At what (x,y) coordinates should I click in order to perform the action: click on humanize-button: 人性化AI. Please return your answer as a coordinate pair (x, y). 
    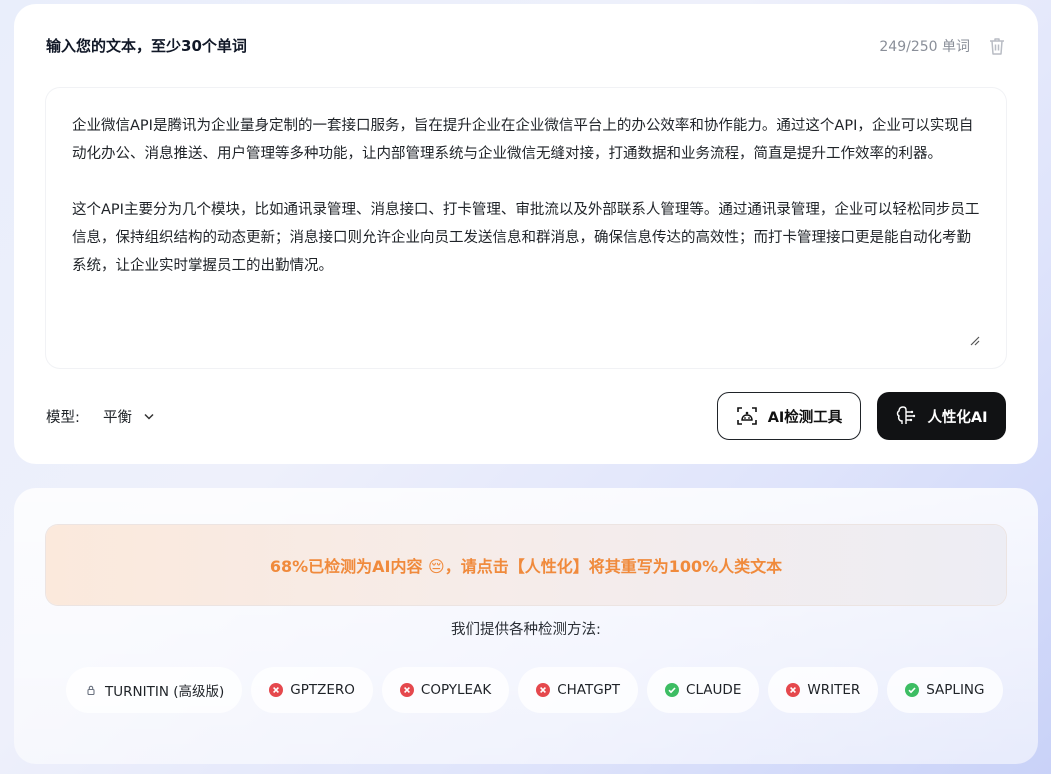
    Looking at the image, I should click on (941, 416).